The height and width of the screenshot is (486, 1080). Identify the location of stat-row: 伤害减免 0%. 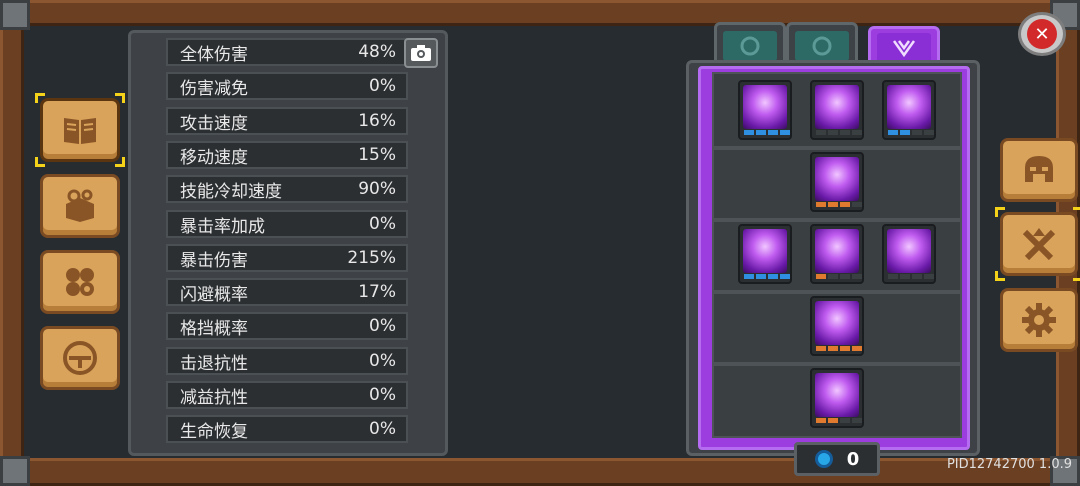
(287, 86).